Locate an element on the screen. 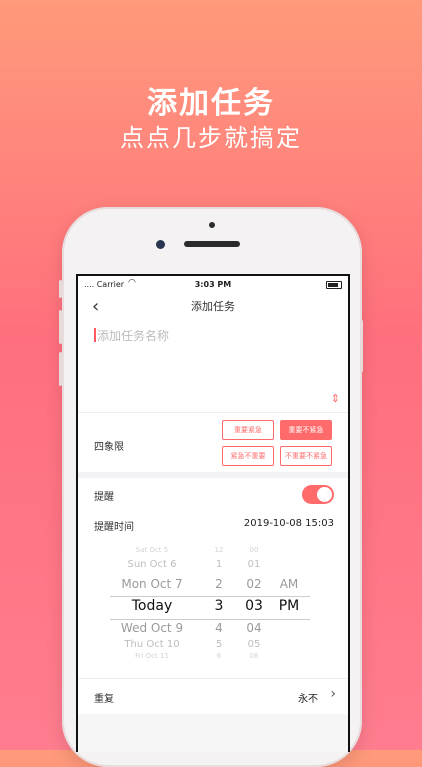  quadrant-option-urgent-not-important: 紧急不重要 is located at coordinates (248, 456).